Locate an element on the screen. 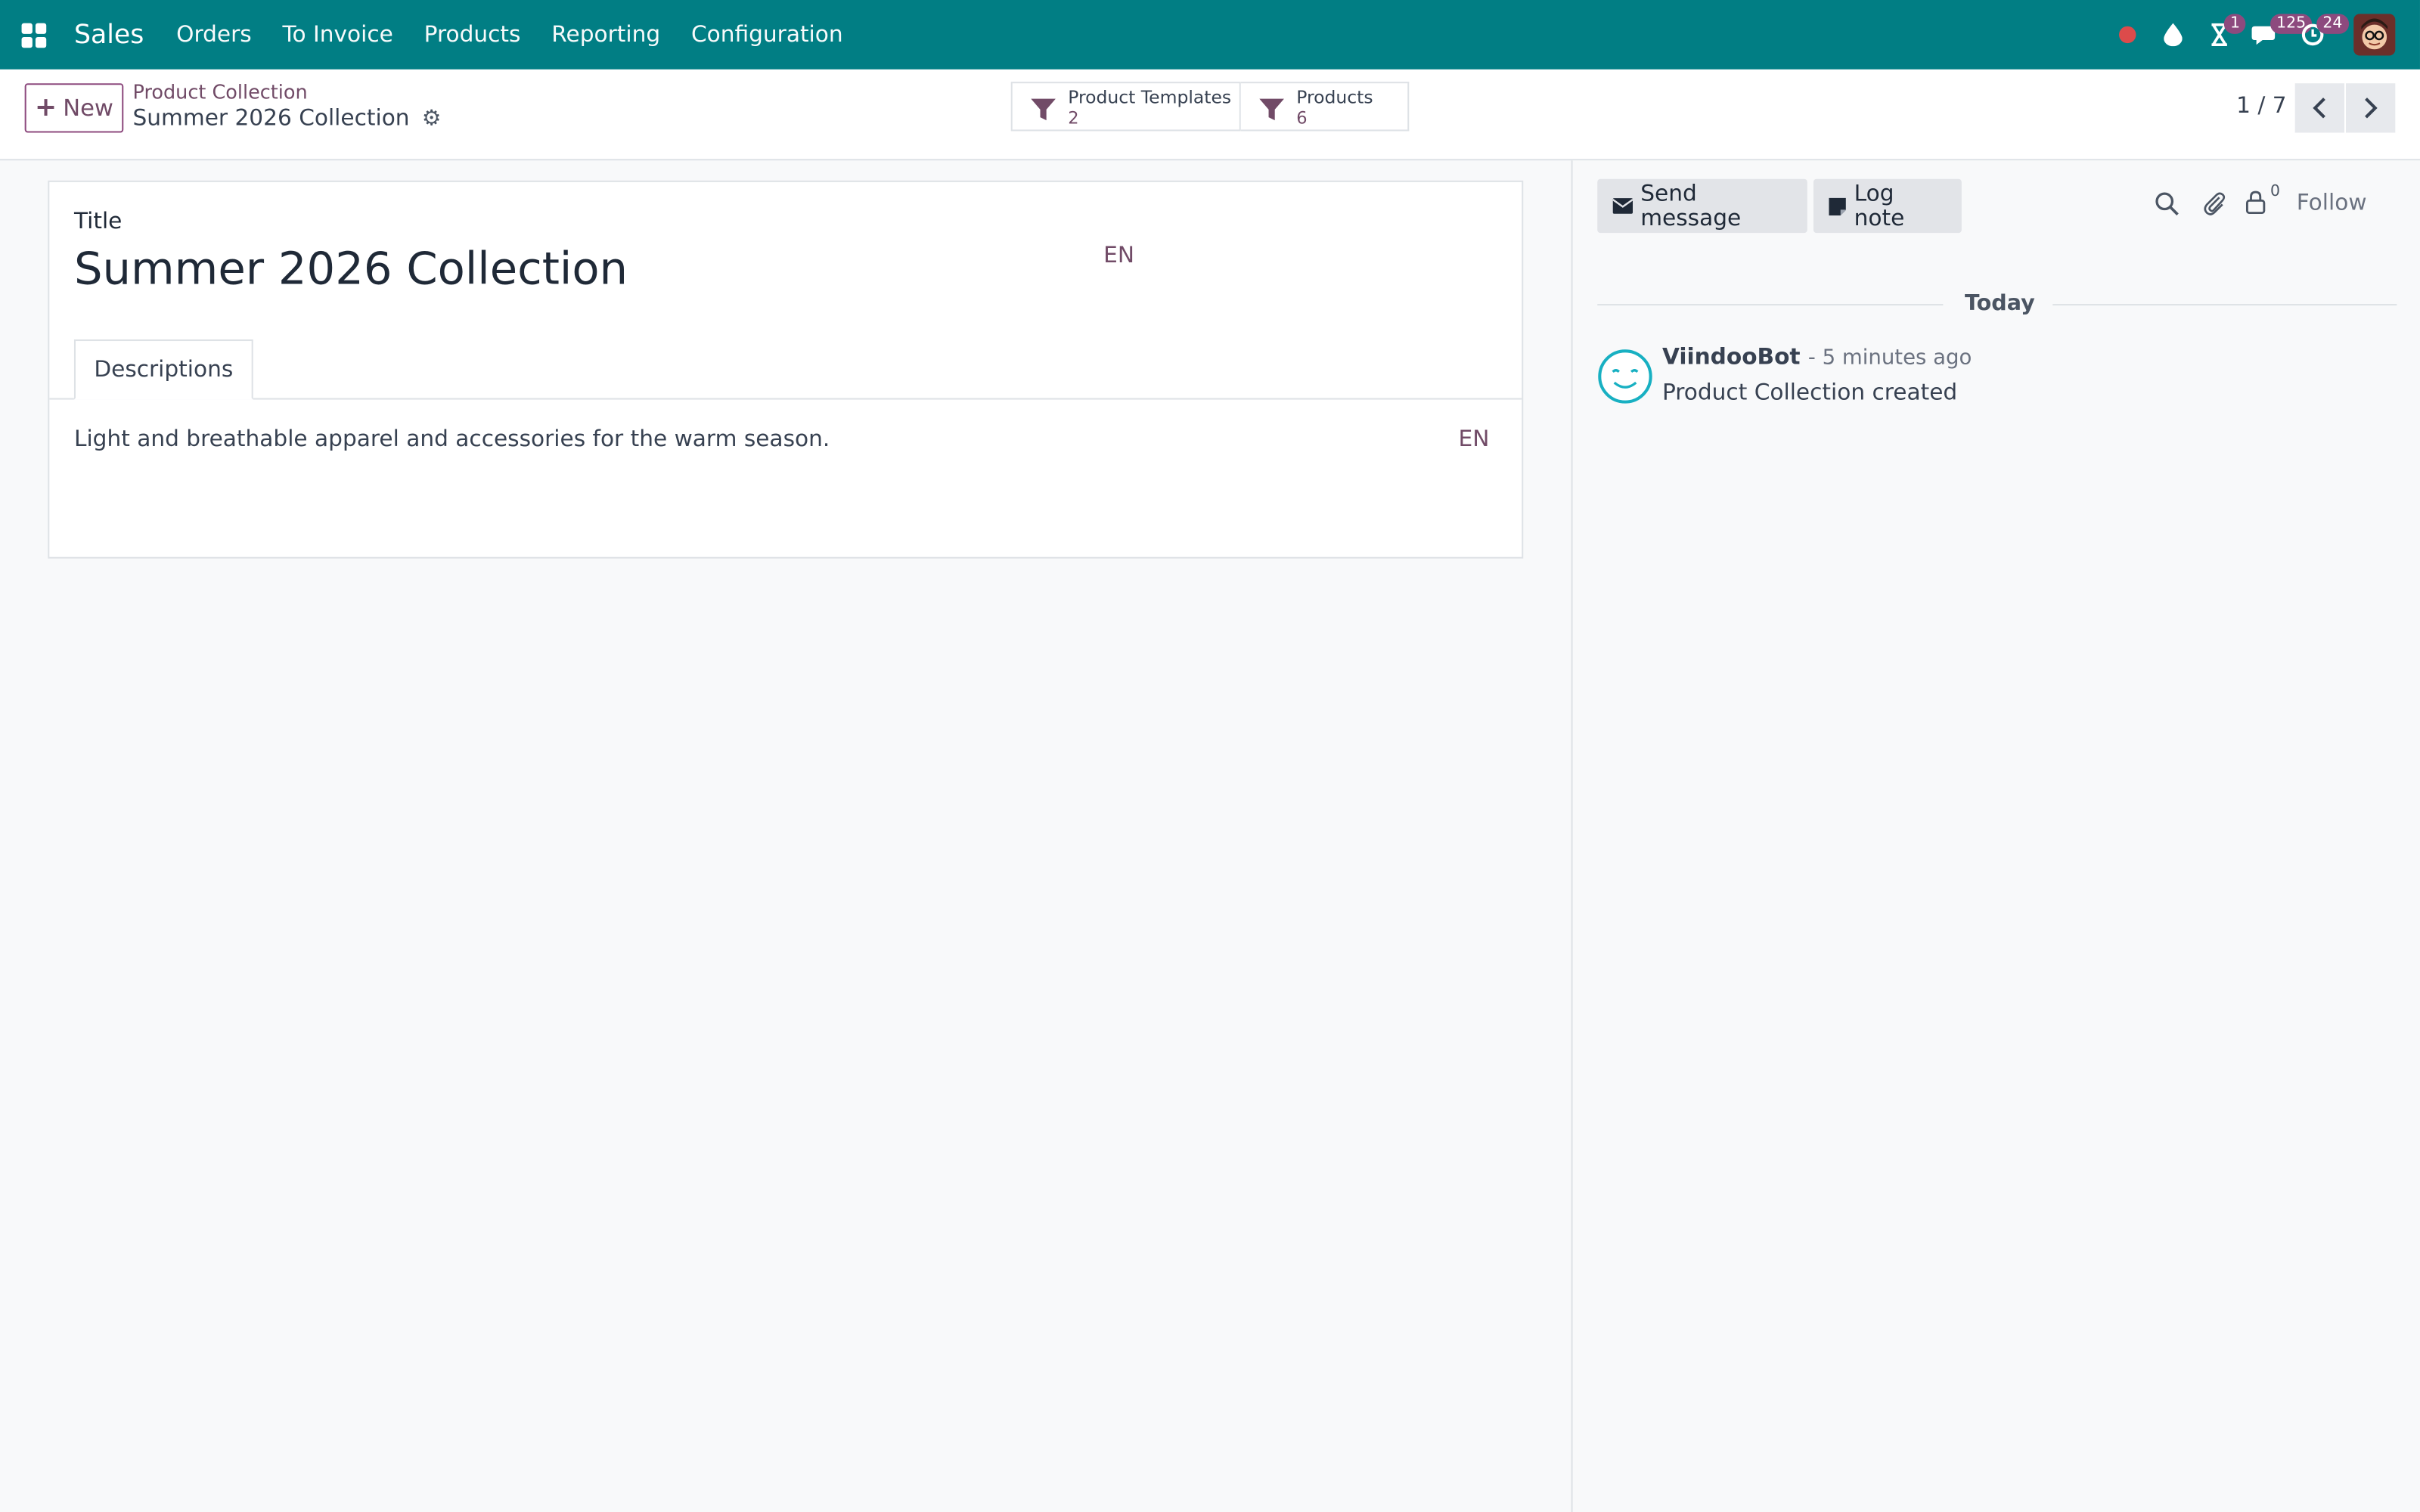 This screenshot has height=1512, width=2420. breadcrumb-current-label: Summer 2026 Collection is located at coordinates (271, 119).